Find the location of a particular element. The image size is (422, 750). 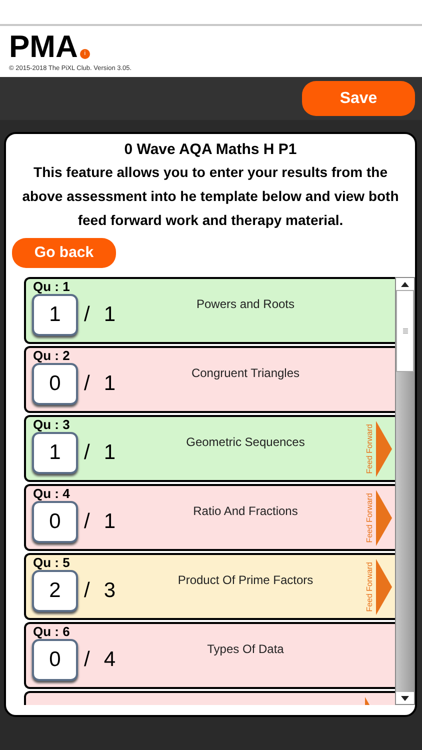

question-label: Qu : 6 is located at coordinates (51, 631).